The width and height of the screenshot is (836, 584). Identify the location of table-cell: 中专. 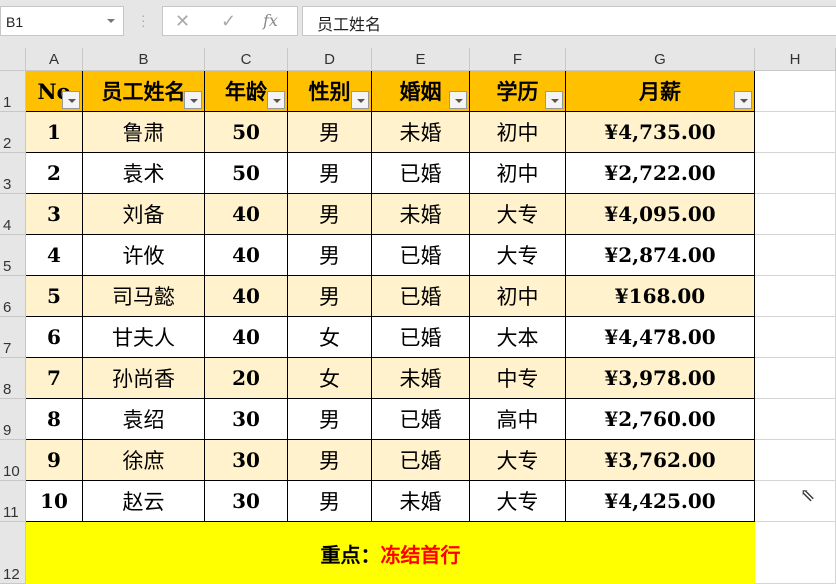
(518, 378).